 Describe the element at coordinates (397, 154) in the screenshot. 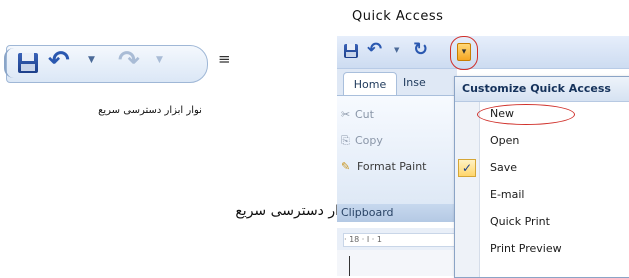

I see `ribbon-clipboard-group: ✂ Cut ⎘ Copy ✎ Format Paint` at that location.